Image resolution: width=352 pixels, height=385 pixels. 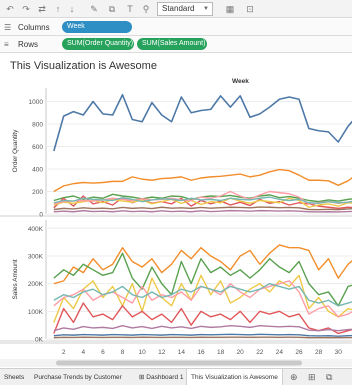 What do you see at coordinates (179, 363) in the screenshot?
I see `horizontal-scrollbar-thumb` at bounding box center [179, 363].